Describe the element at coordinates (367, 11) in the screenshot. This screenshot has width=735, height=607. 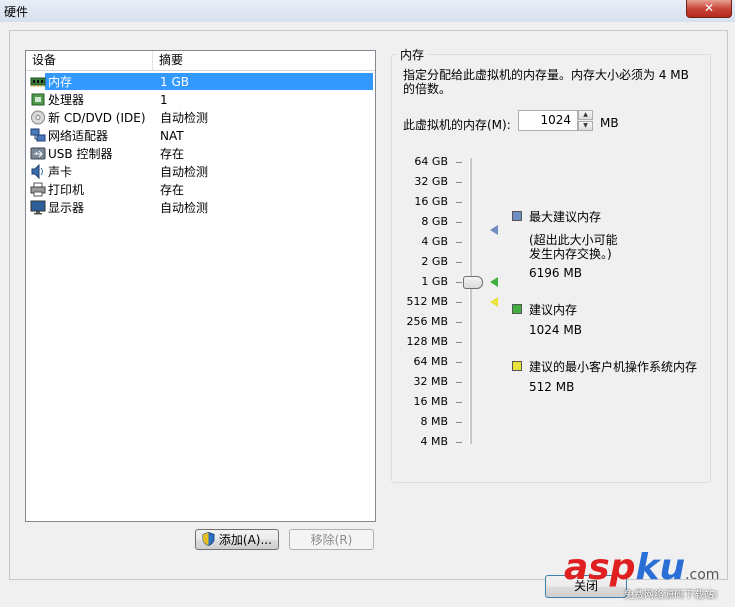
I see `title-bar: 硬件` at that location.